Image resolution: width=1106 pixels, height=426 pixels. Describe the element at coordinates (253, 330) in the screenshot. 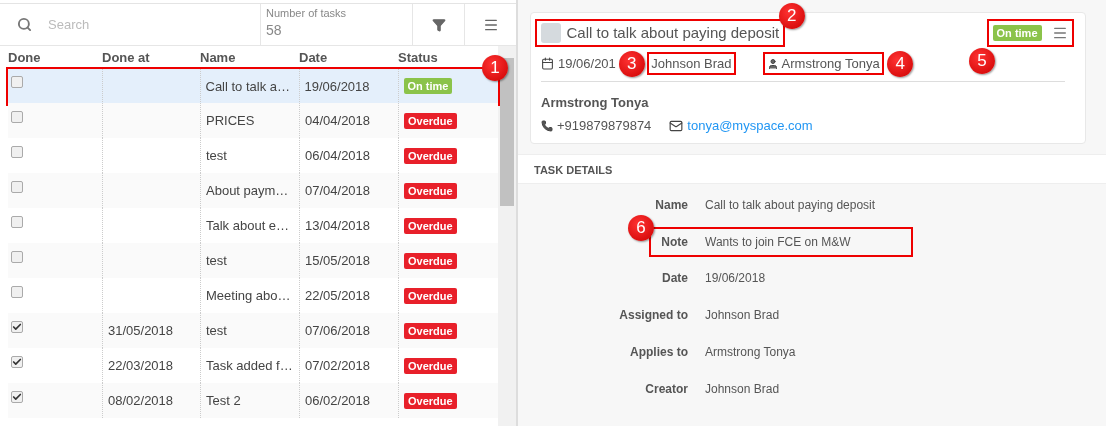

I see `table-row: 31/05/2018 test 07/06/2018 Overdue` at that location.